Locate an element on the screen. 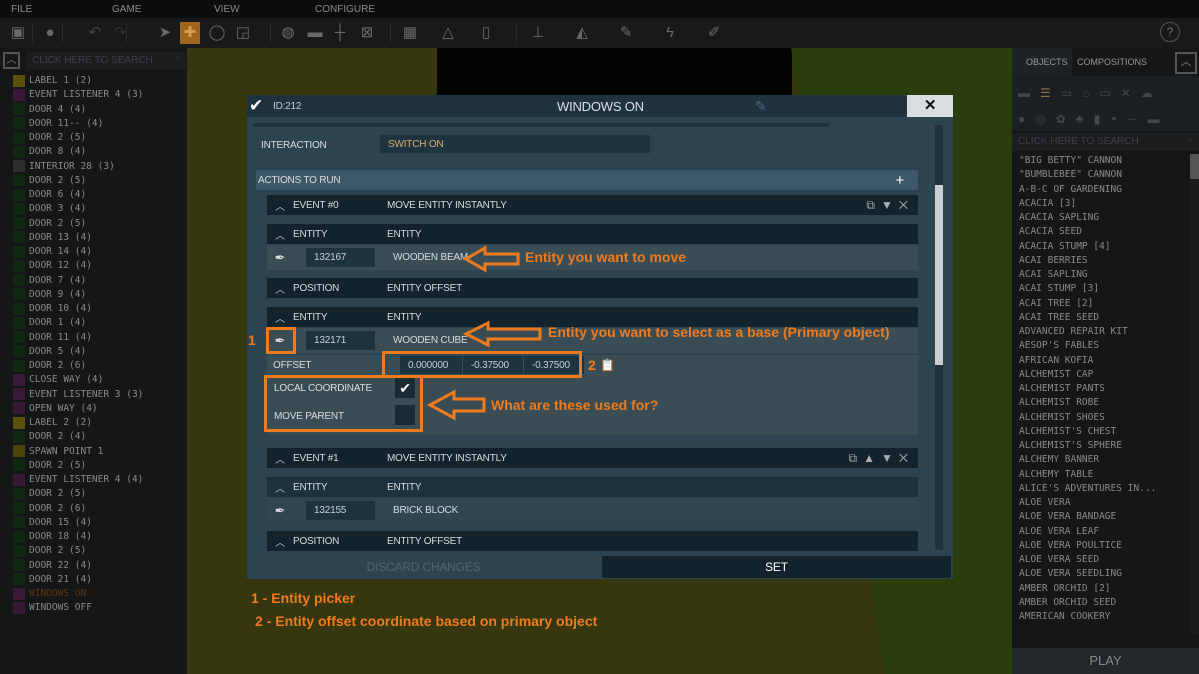  annotation-legend-1: 1 - Entity picker is located at coordinates (303, 598).